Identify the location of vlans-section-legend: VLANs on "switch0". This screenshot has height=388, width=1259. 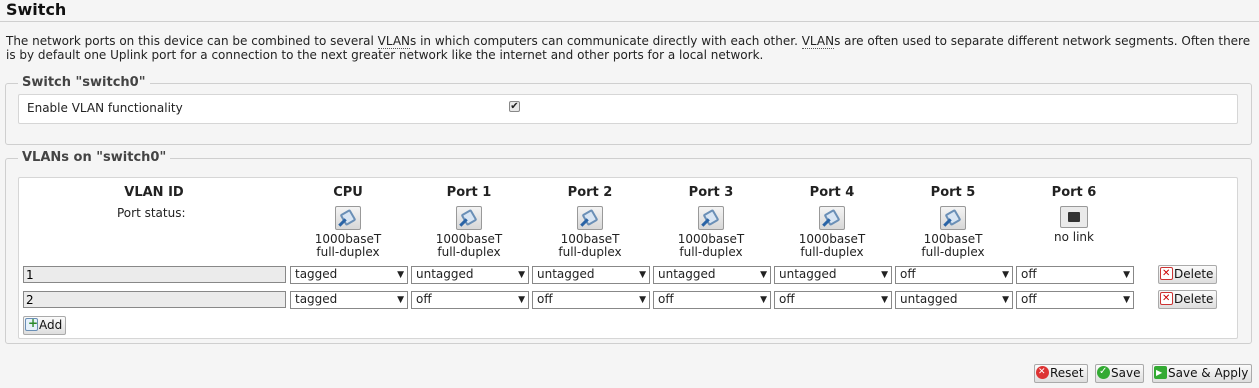
(94, 157).